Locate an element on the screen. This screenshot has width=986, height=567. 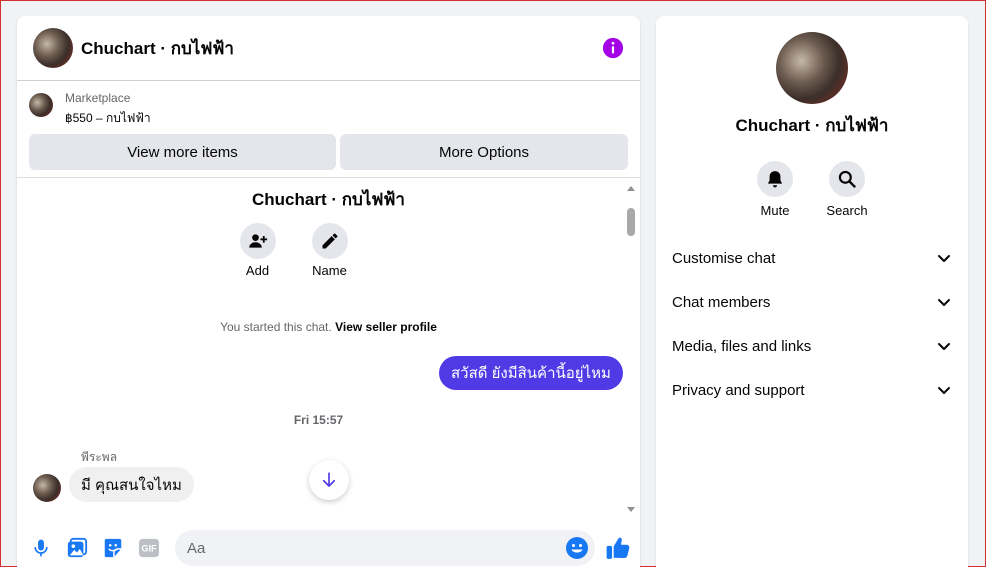
search-action: Search is located at coordinates (847, 189).